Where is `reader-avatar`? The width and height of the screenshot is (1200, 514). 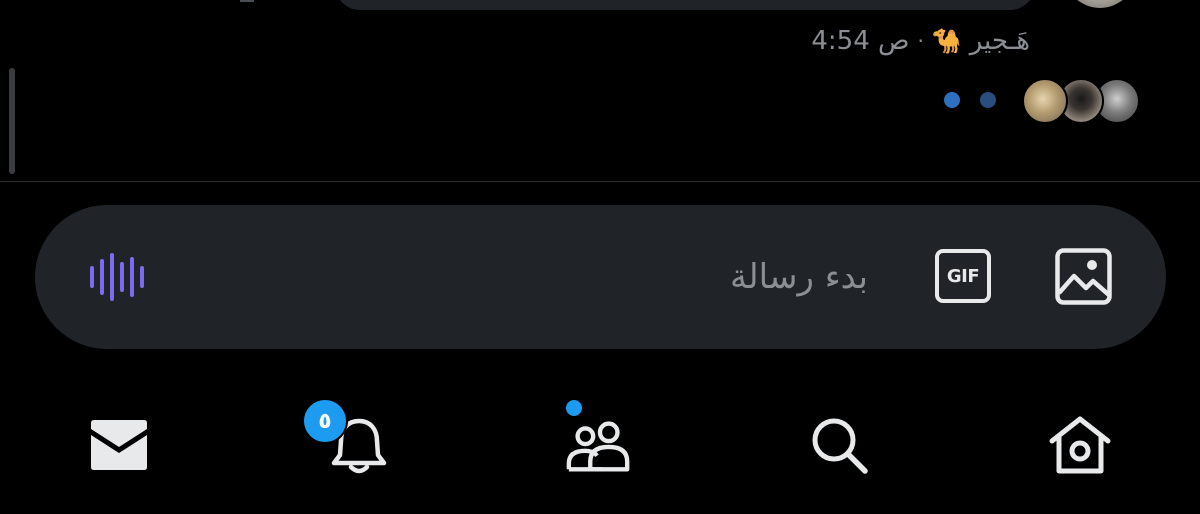 reader-avatar is located at coordinates (1045, 101).